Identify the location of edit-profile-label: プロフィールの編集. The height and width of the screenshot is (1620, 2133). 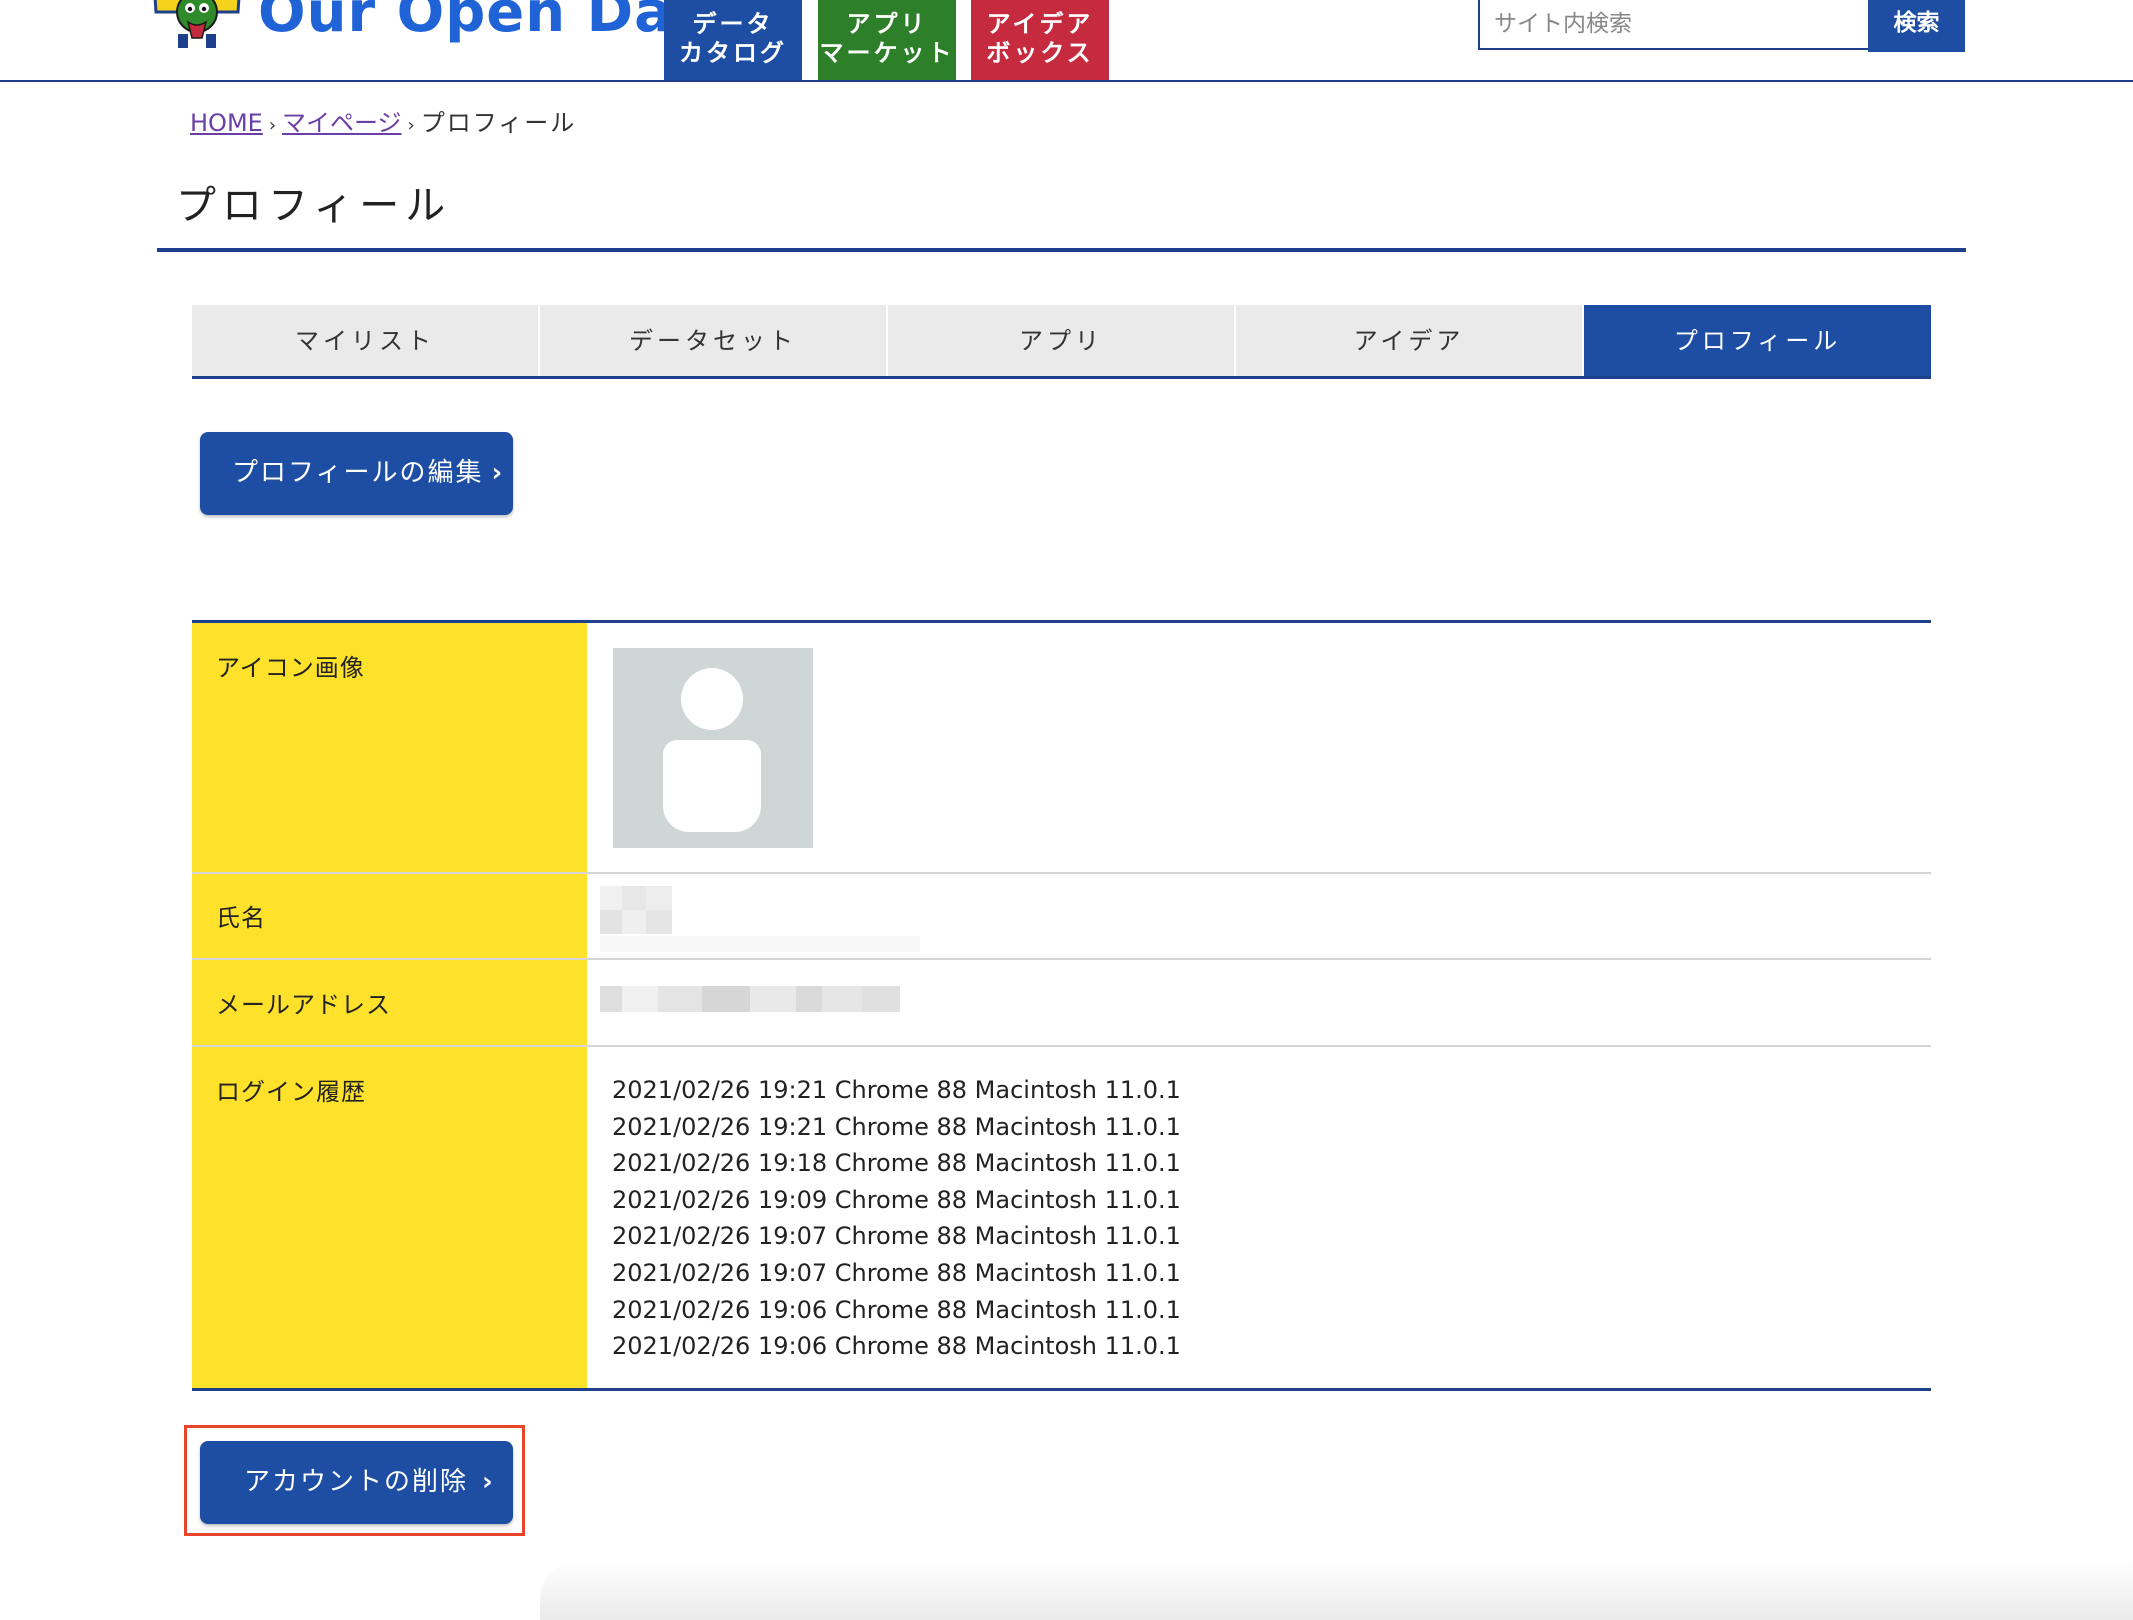
(358, 473).